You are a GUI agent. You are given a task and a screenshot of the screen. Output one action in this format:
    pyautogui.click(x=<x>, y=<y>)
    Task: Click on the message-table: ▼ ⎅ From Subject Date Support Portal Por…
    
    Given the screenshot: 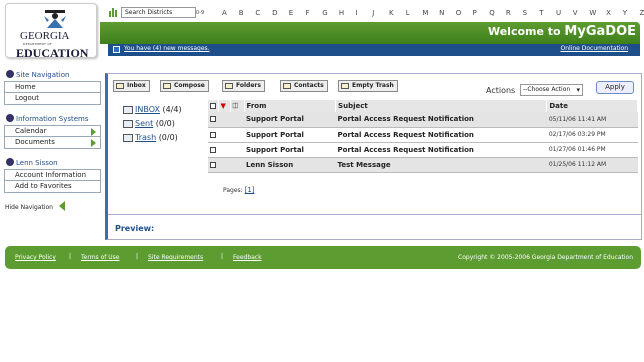 What is the action you would take?
    pyautogui.click(x=423, y=136)
    